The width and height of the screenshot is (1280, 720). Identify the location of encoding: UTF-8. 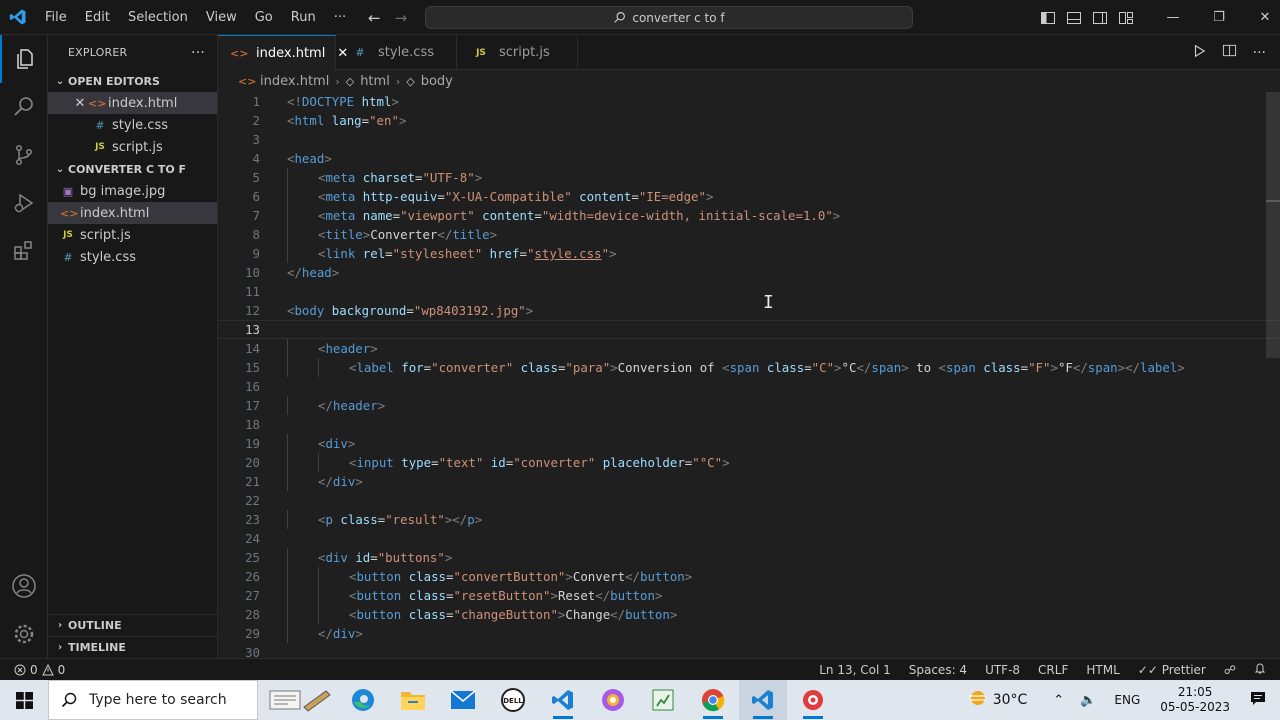
(1002, 670).